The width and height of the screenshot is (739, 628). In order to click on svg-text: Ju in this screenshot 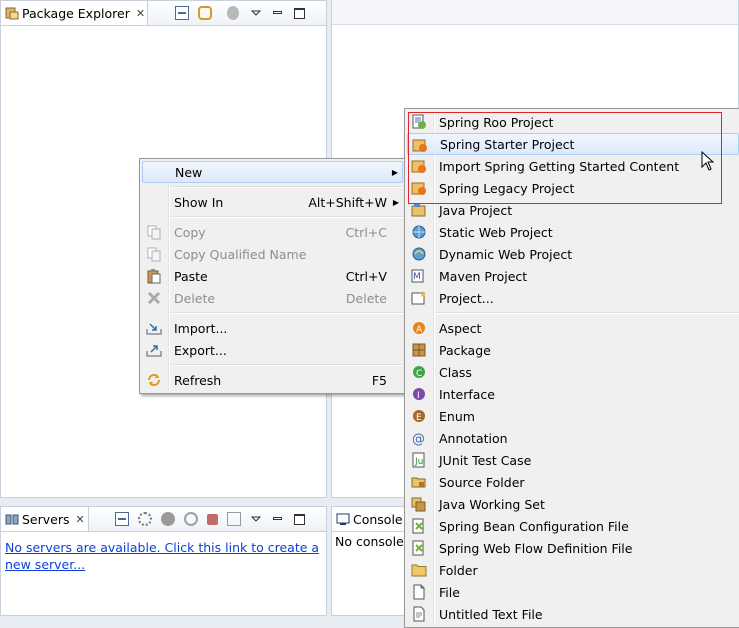, I will do `click(418, 462)`.